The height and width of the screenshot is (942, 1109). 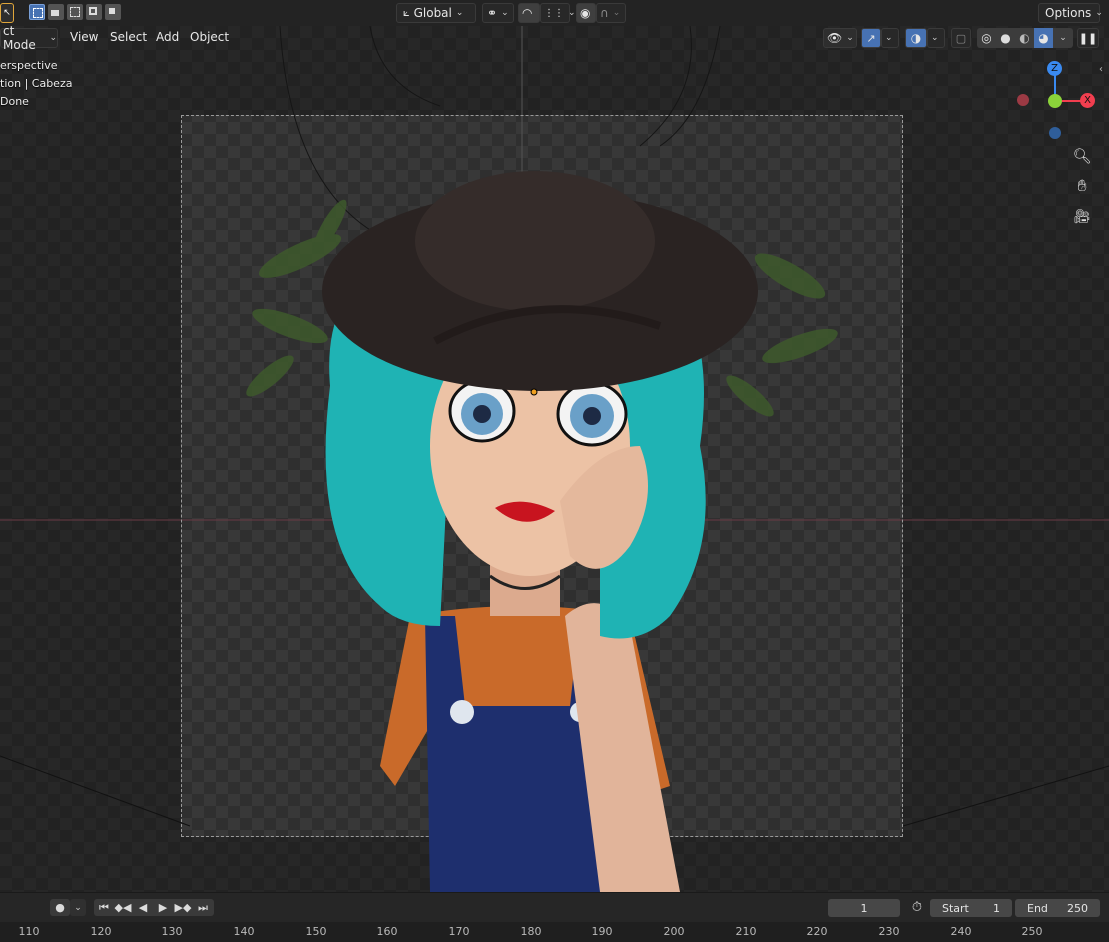 What do you see at coordinates (871, 38) in the screenshot?
I see `gizmo-toggle: ↗` at bounding box center [871, 38].